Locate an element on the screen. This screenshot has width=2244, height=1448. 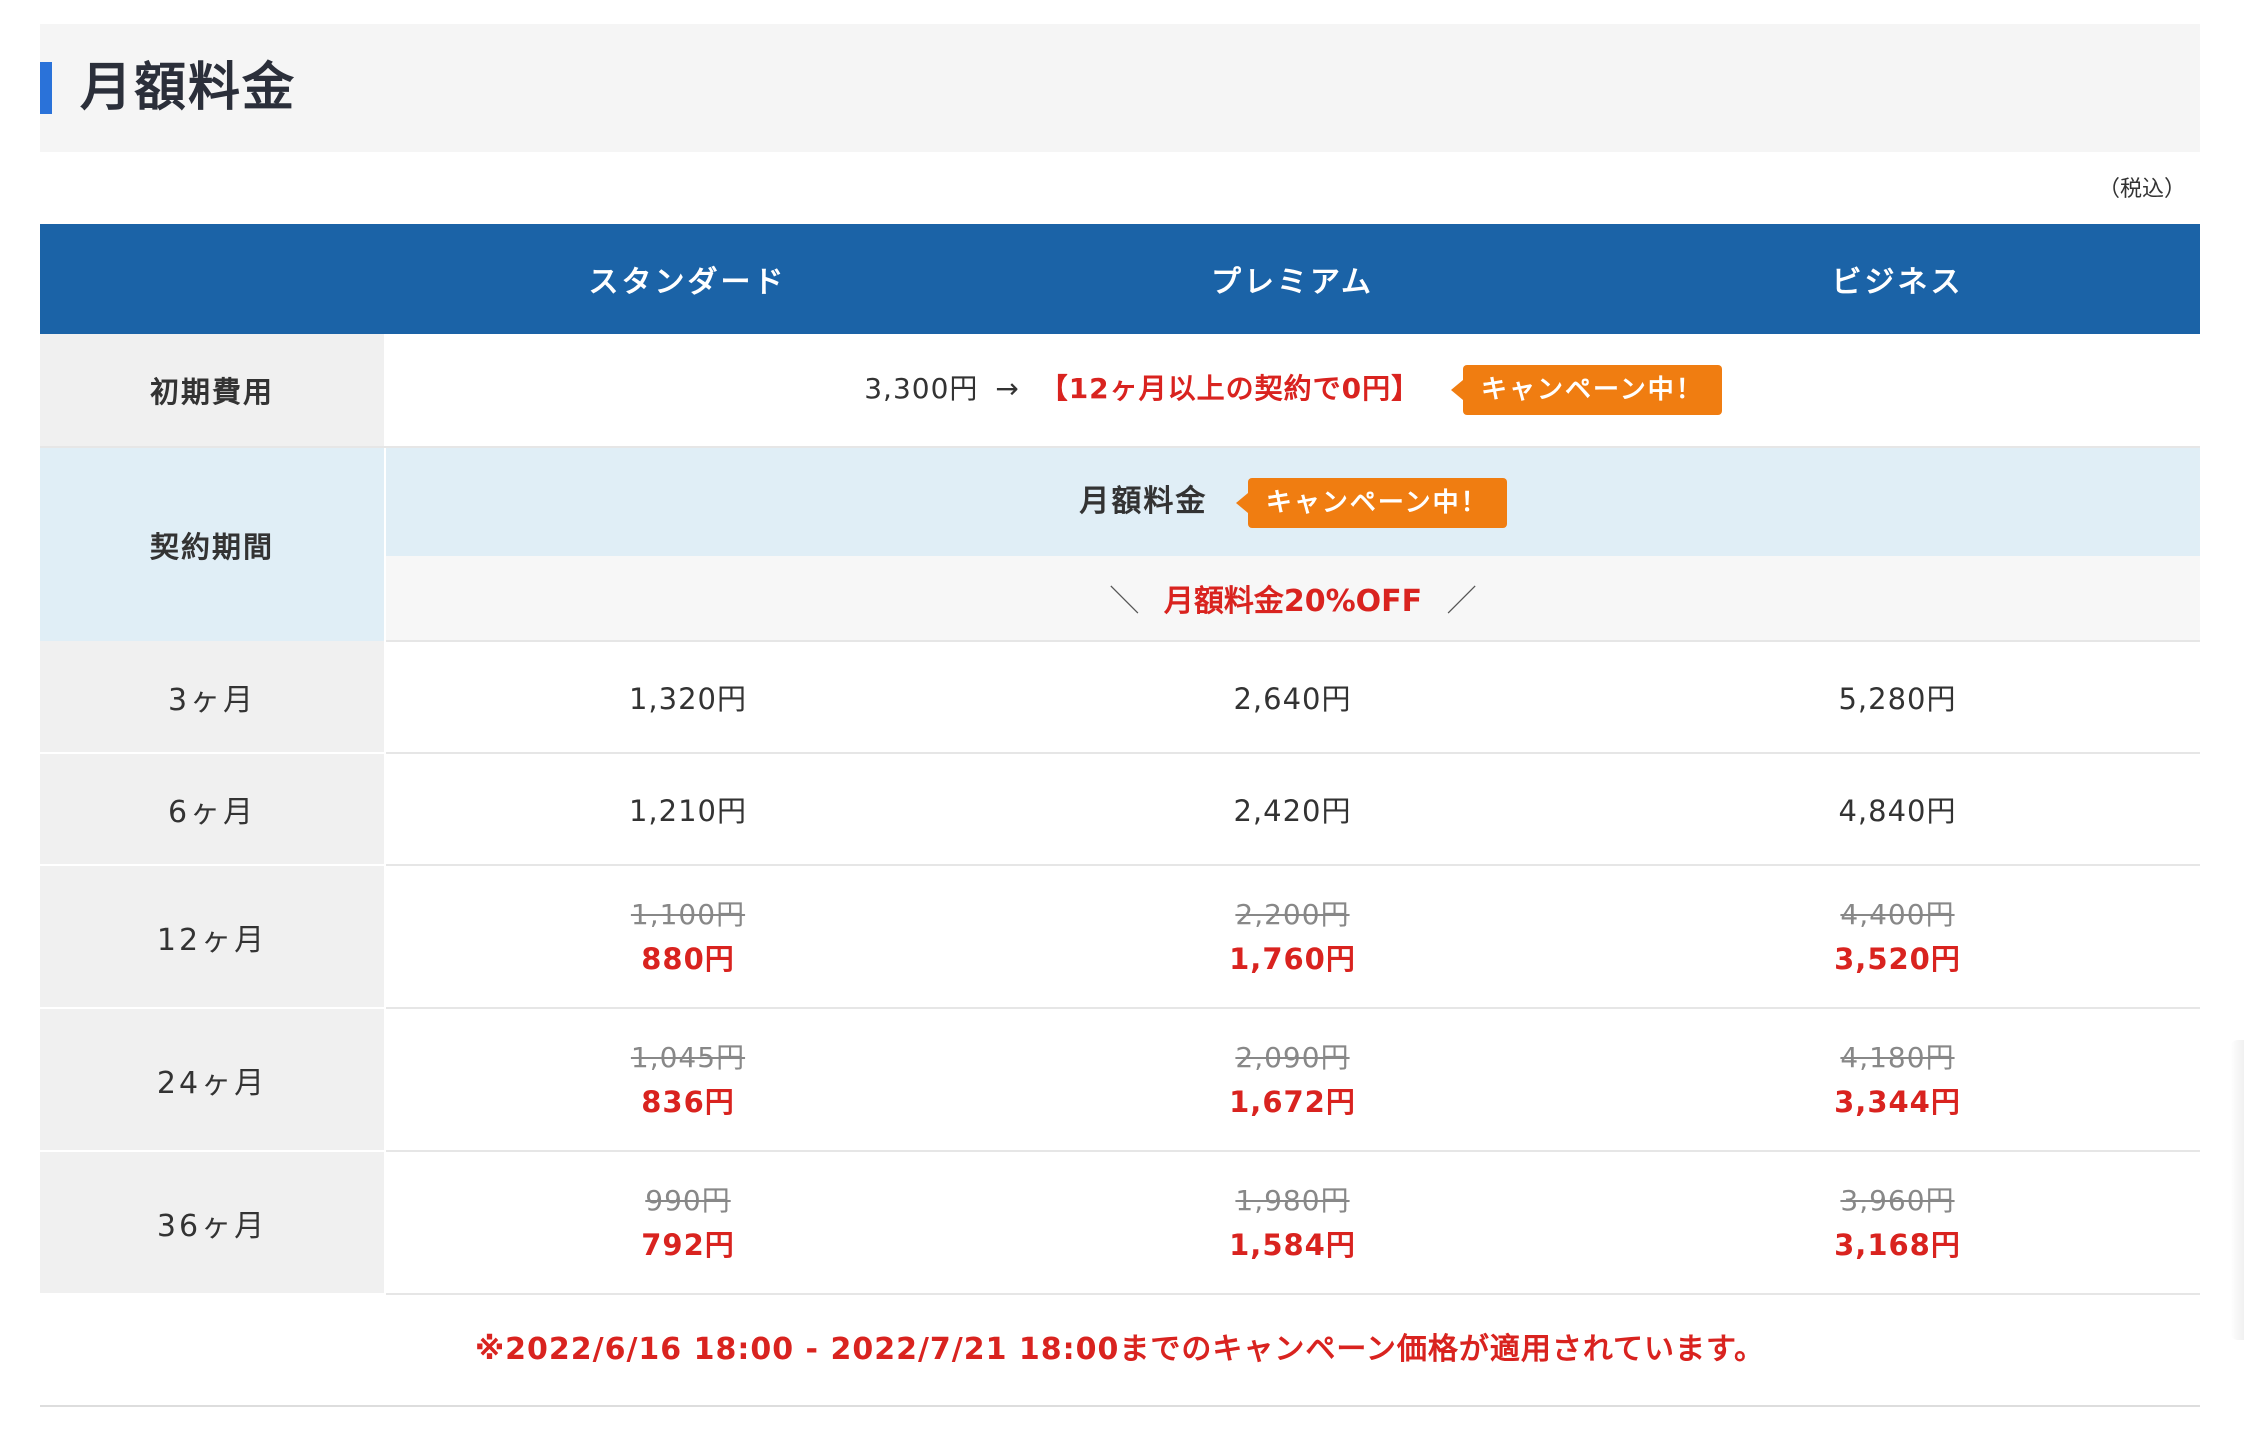
price-cell-standard: 1,210円 is located at coordinates (687, 809).